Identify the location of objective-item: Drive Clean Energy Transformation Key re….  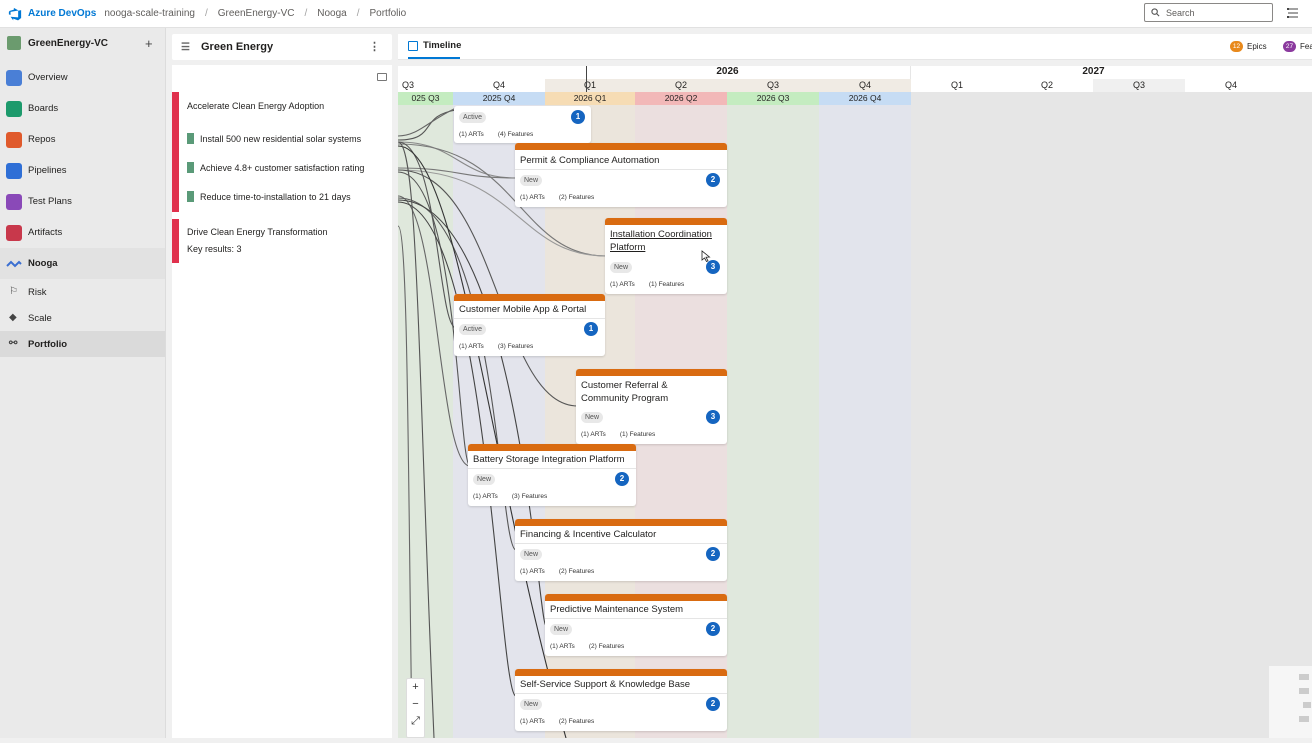
(282, 241).